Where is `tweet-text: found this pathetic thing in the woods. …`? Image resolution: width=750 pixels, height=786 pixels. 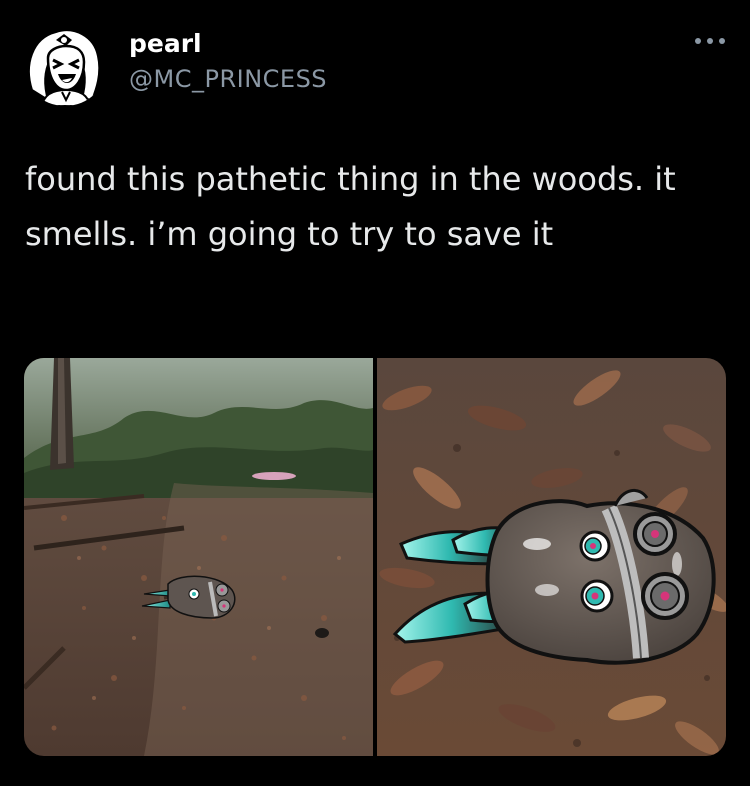 tweet-text: found this pathetic thing in the woods. … is located at coordinates (350, 206).